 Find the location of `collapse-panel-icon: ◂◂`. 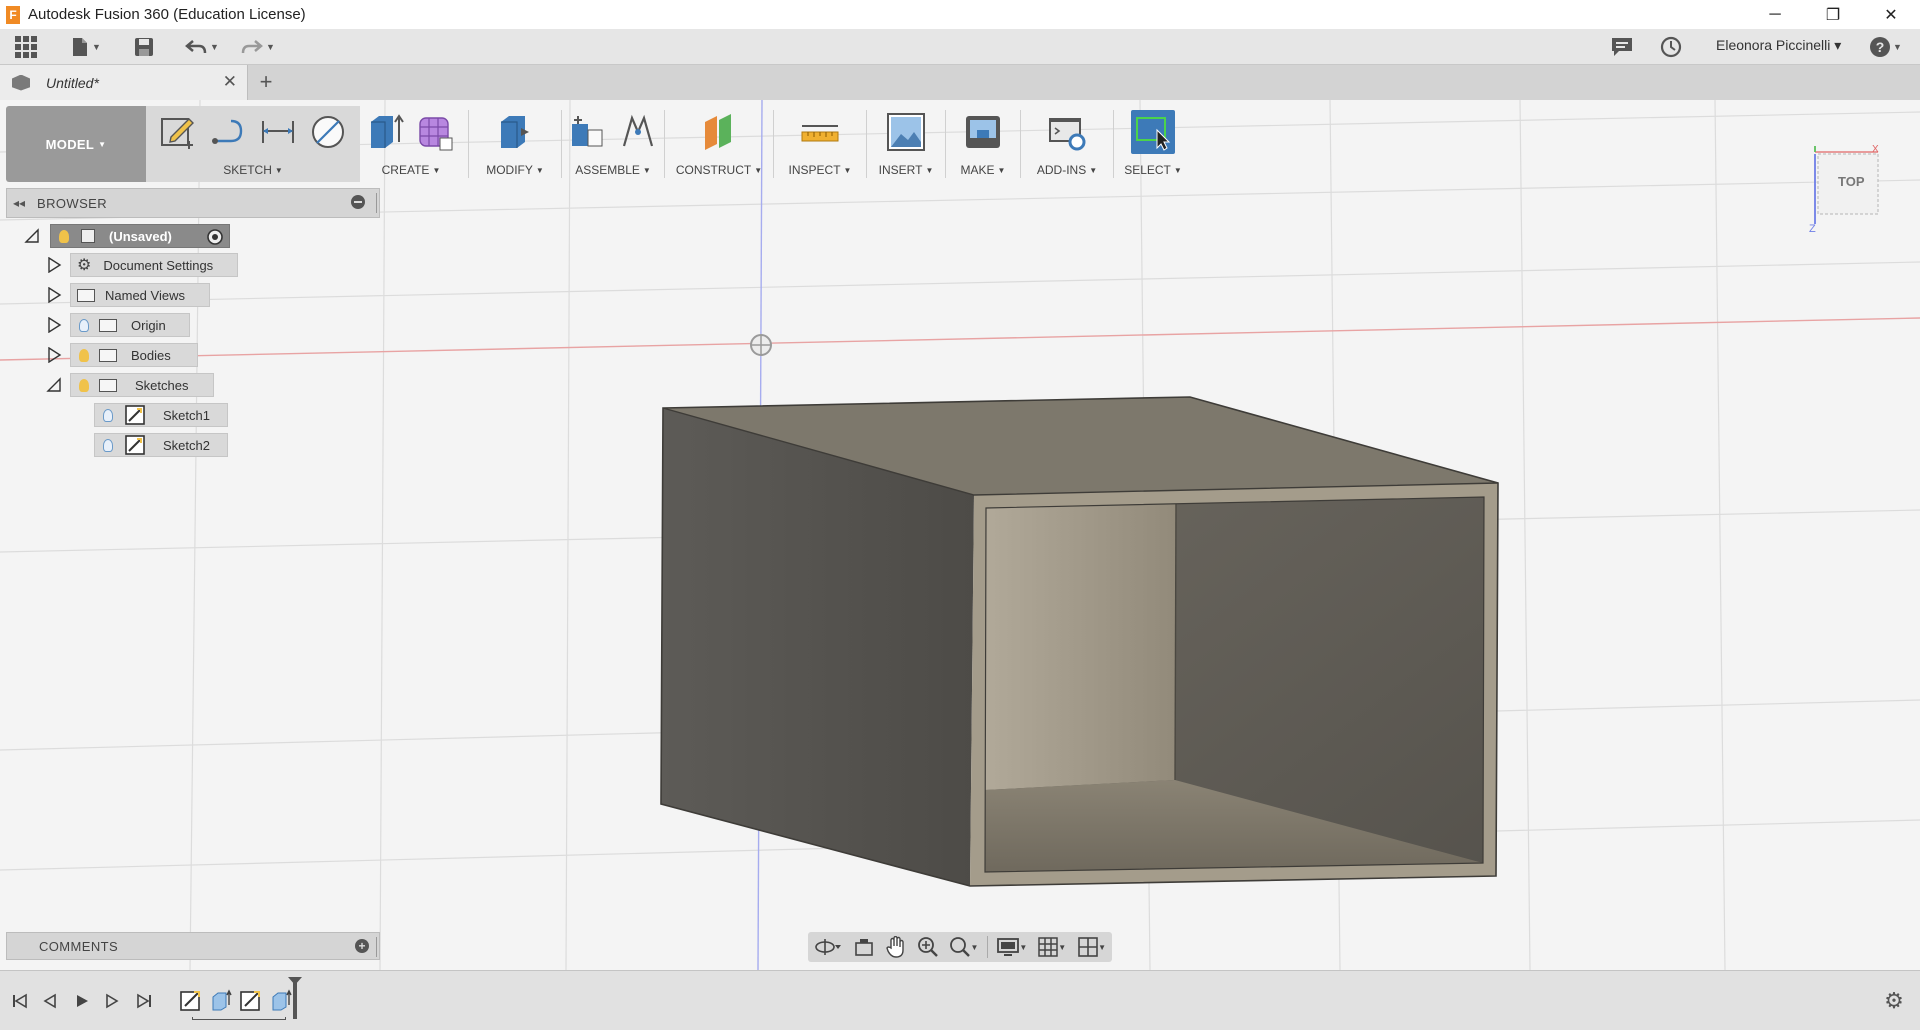

collapse-panel-icon: ◂◂ is located at coordinates (19, 203).